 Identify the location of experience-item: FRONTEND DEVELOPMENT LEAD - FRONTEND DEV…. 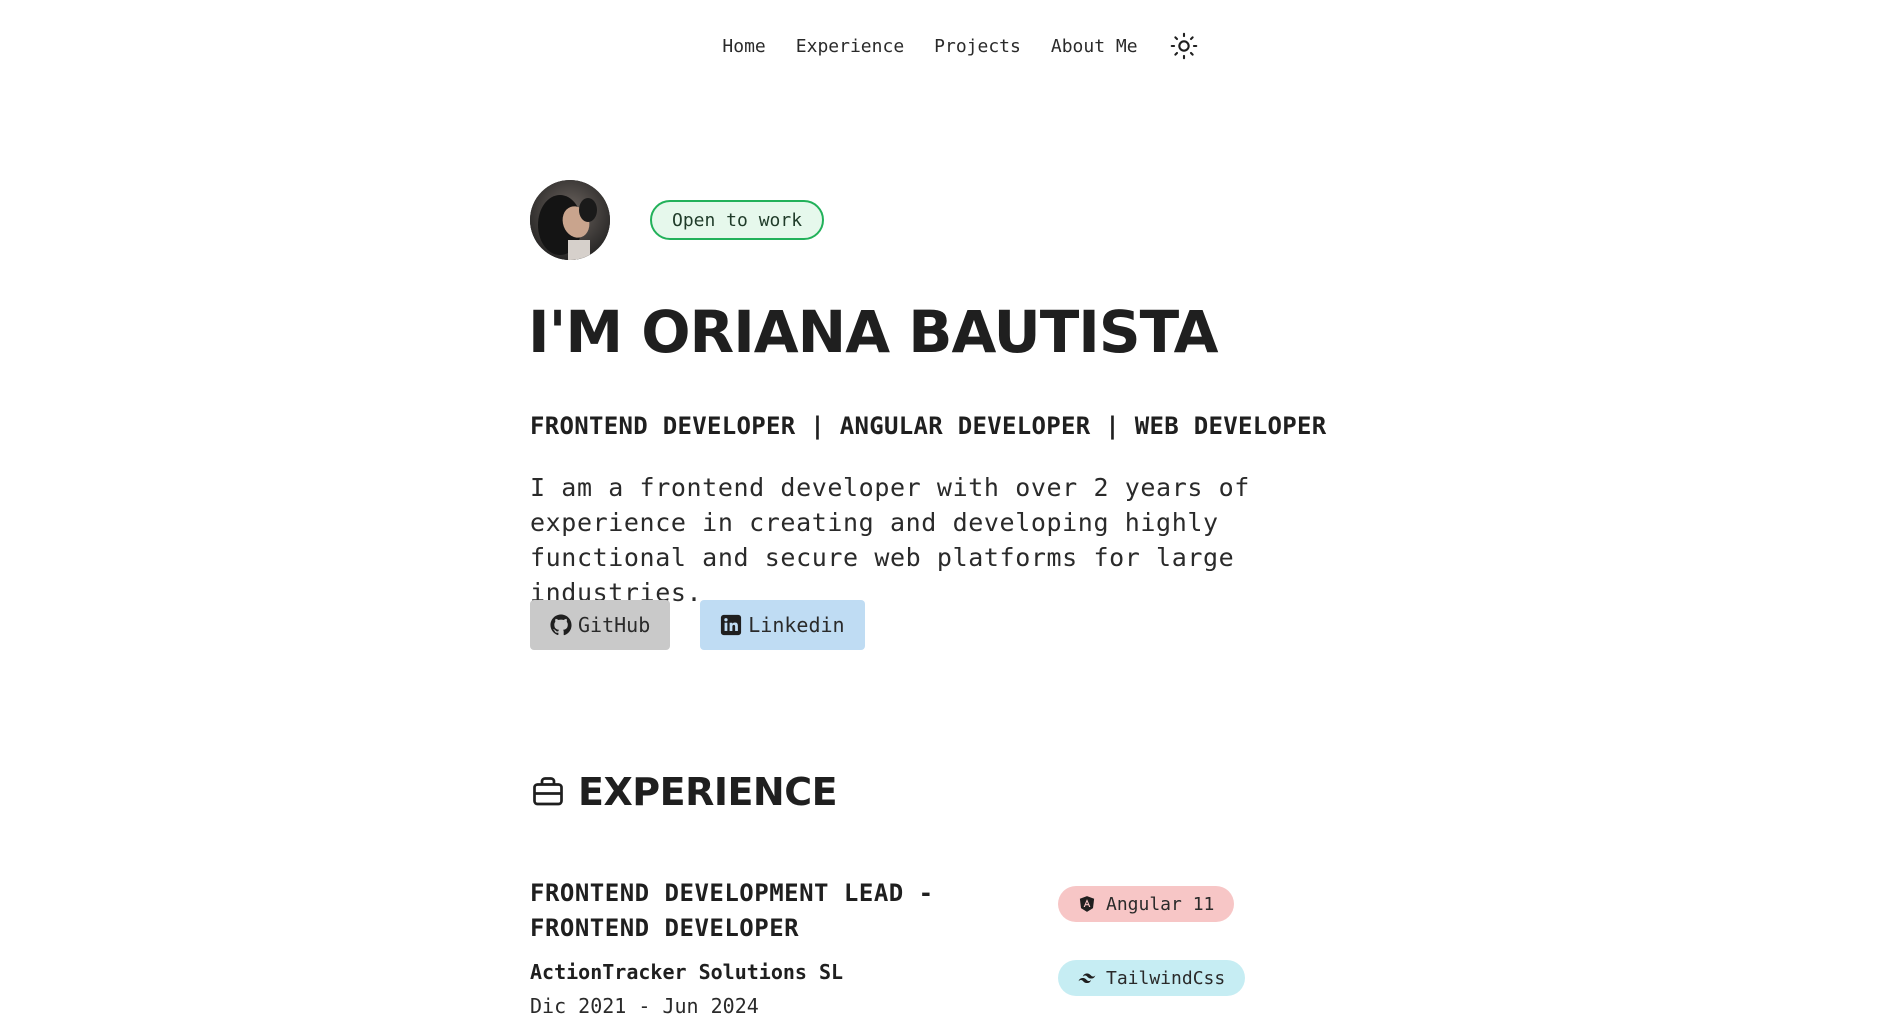
(950, 947).